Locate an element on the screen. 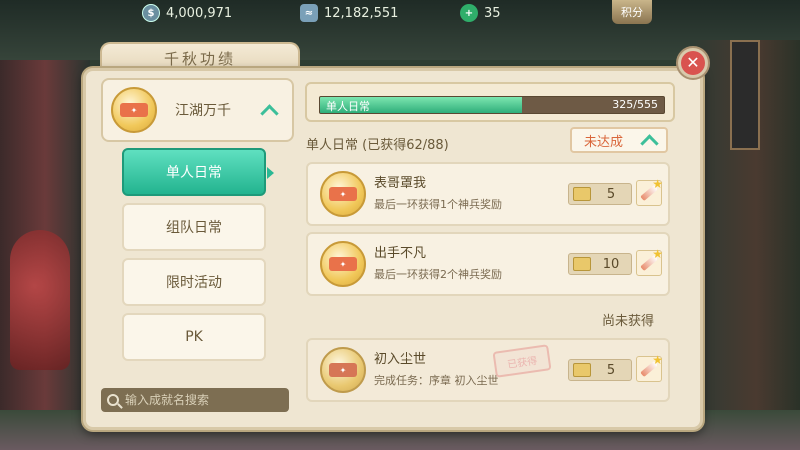 This screenshot has width=800, height=450. progress-card: 单人日常 325/555 is located at coordinates (490, 102).